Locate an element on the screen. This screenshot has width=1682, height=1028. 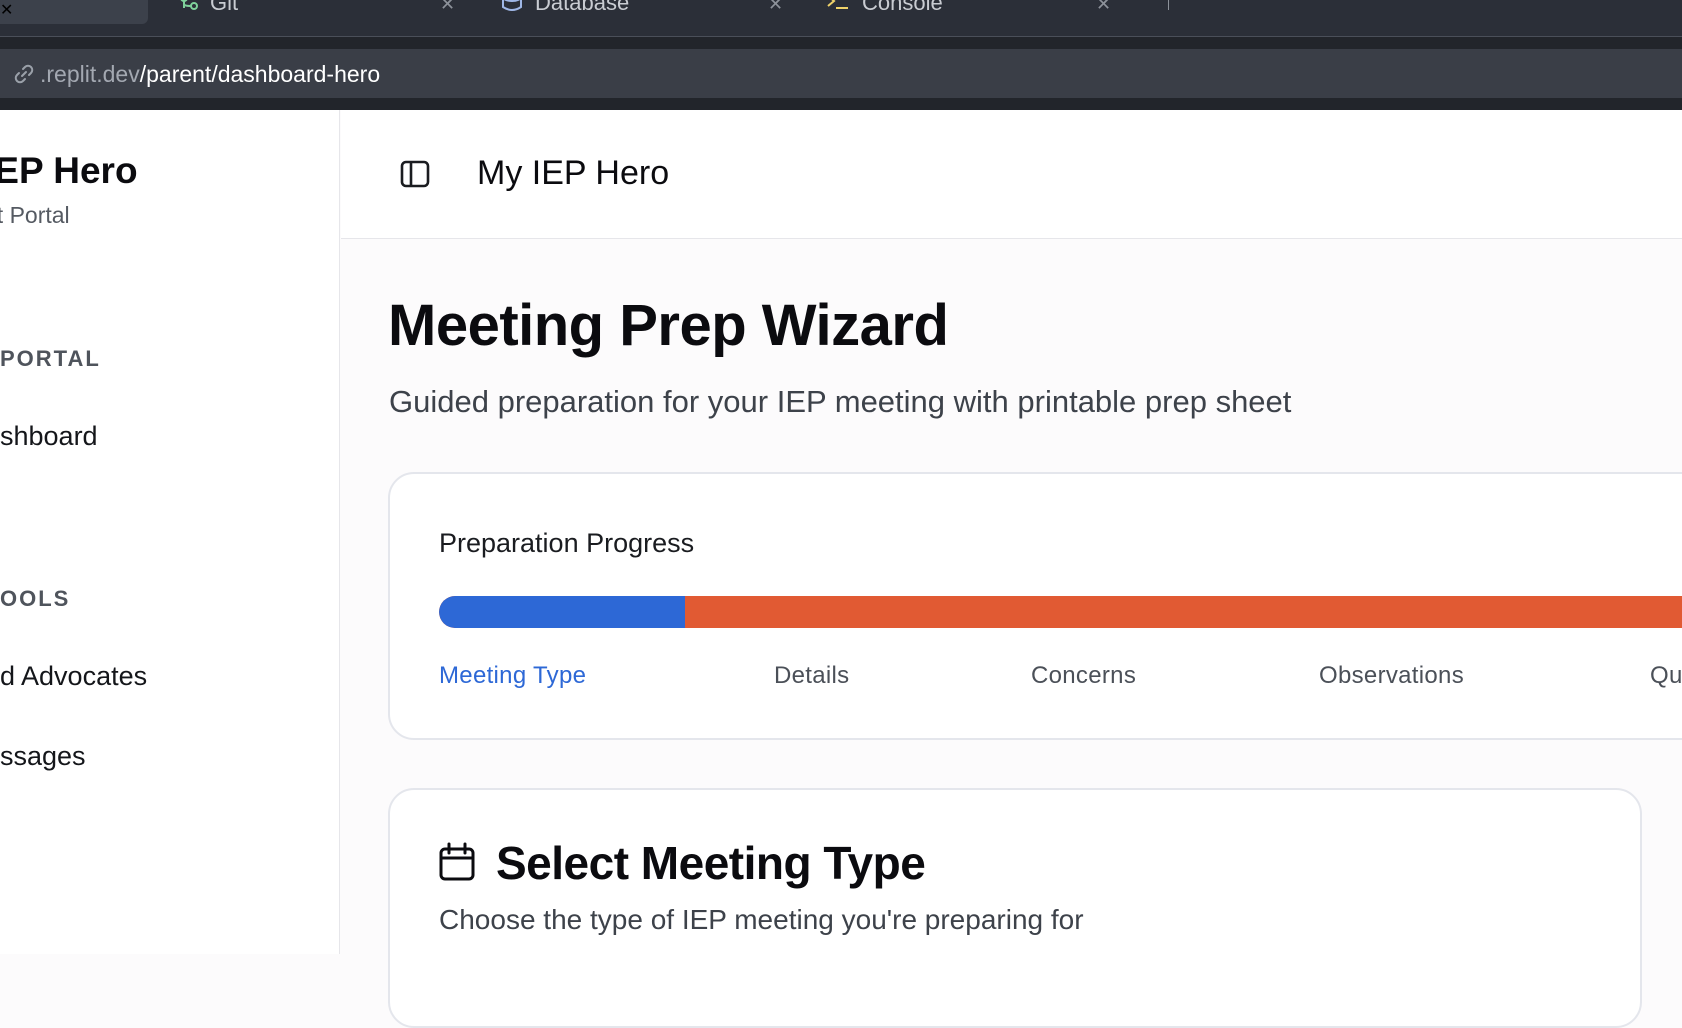
url-host: .replit.dev is located at coordinates (90, 74).